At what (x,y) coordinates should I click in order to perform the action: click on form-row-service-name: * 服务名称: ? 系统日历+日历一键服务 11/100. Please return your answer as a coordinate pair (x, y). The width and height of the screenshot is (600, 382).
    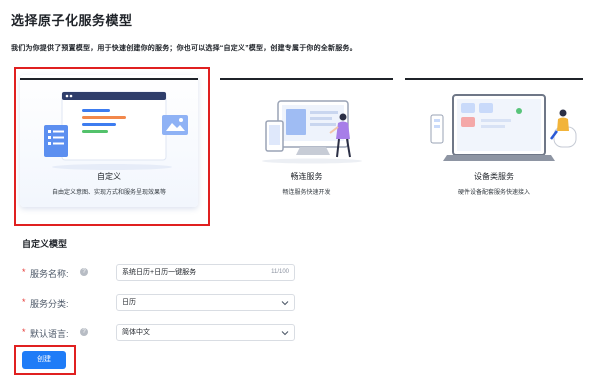
    Looking at the image, I should click on (158, 274).